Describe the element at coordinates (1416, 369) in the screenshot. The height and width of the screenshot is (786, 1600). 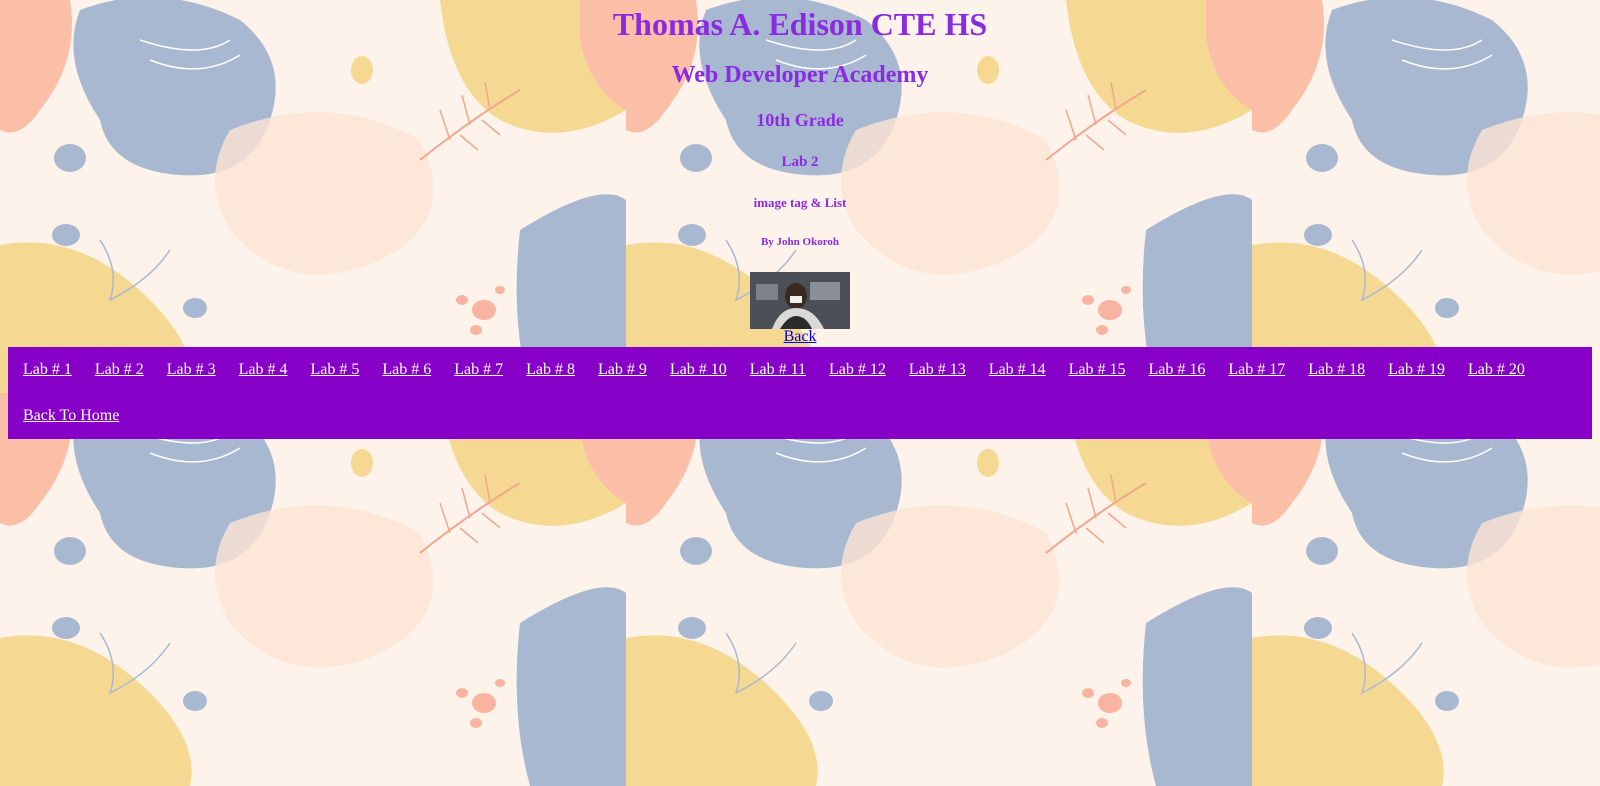
I see `nav-link-lab-19: Lab # 19` at that location.